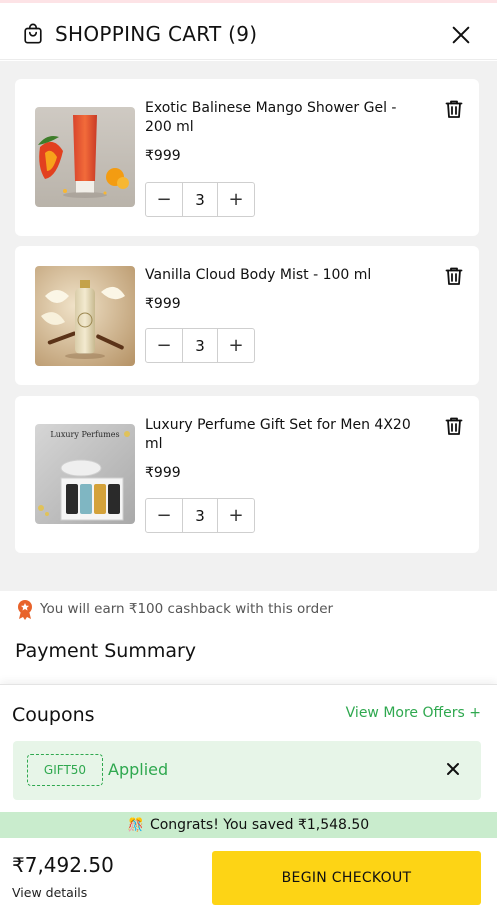 The width and height of the screenshot is (497, 914). I want to click on cart-title: SHOPPING CART (9), so click(156, 34).